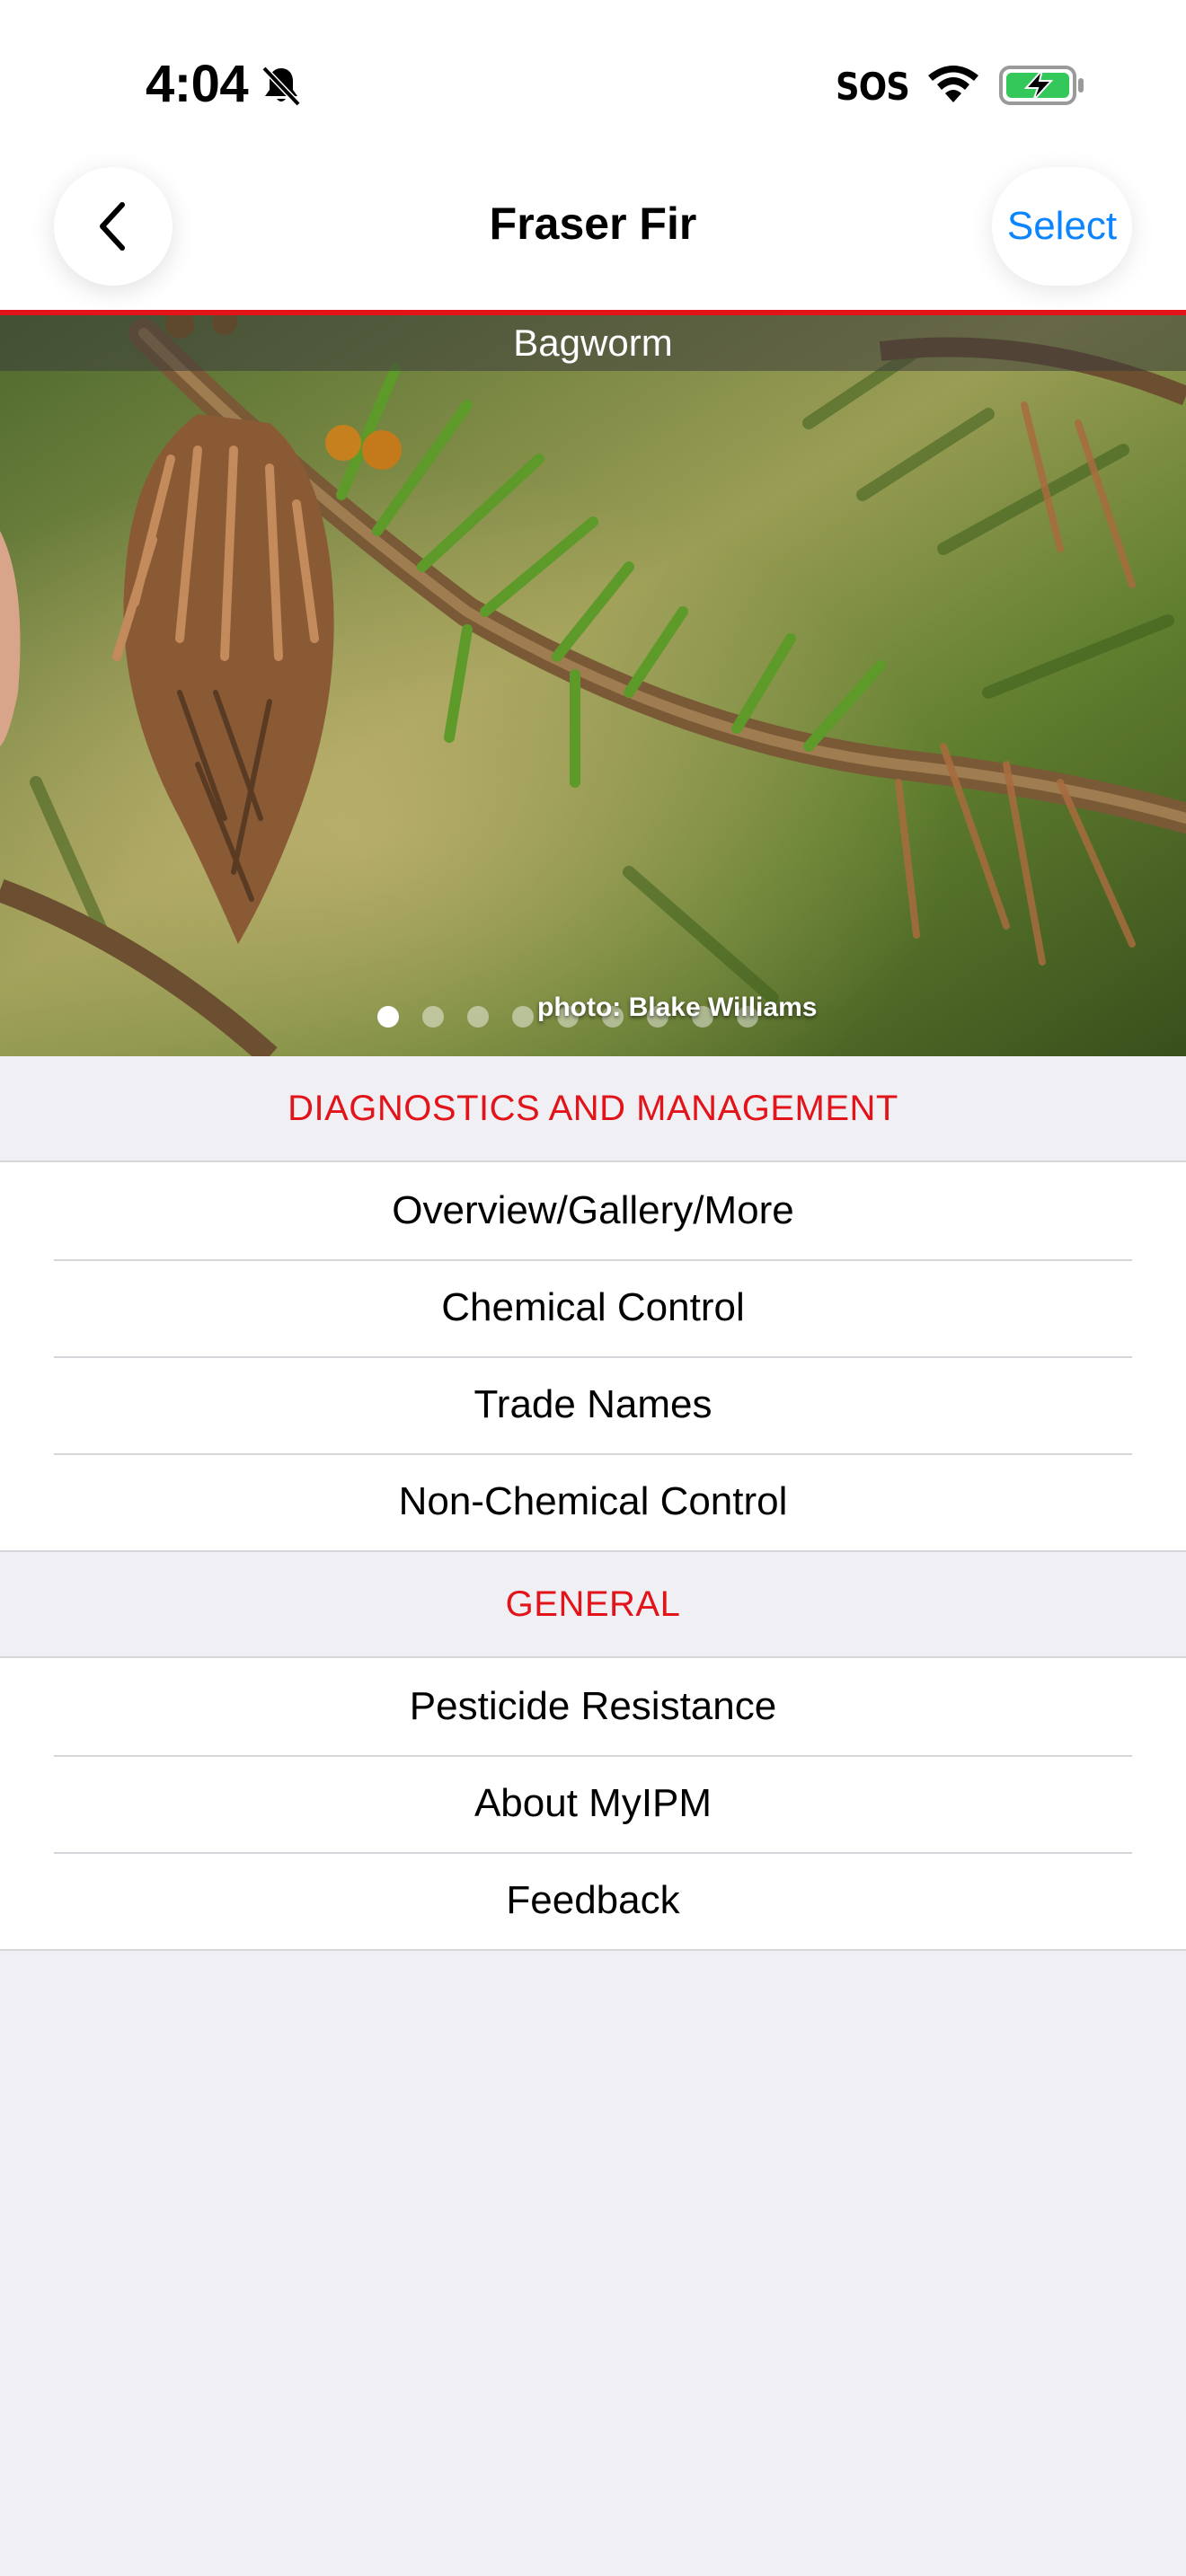 Image resolution: width=1186 pixels, height=2576 pixels. What do you see at coordinates (593, 1307) in the screenshot?
I see `menu-item-chemical-control: Chemical Control` at bounding box center [593, 1307].